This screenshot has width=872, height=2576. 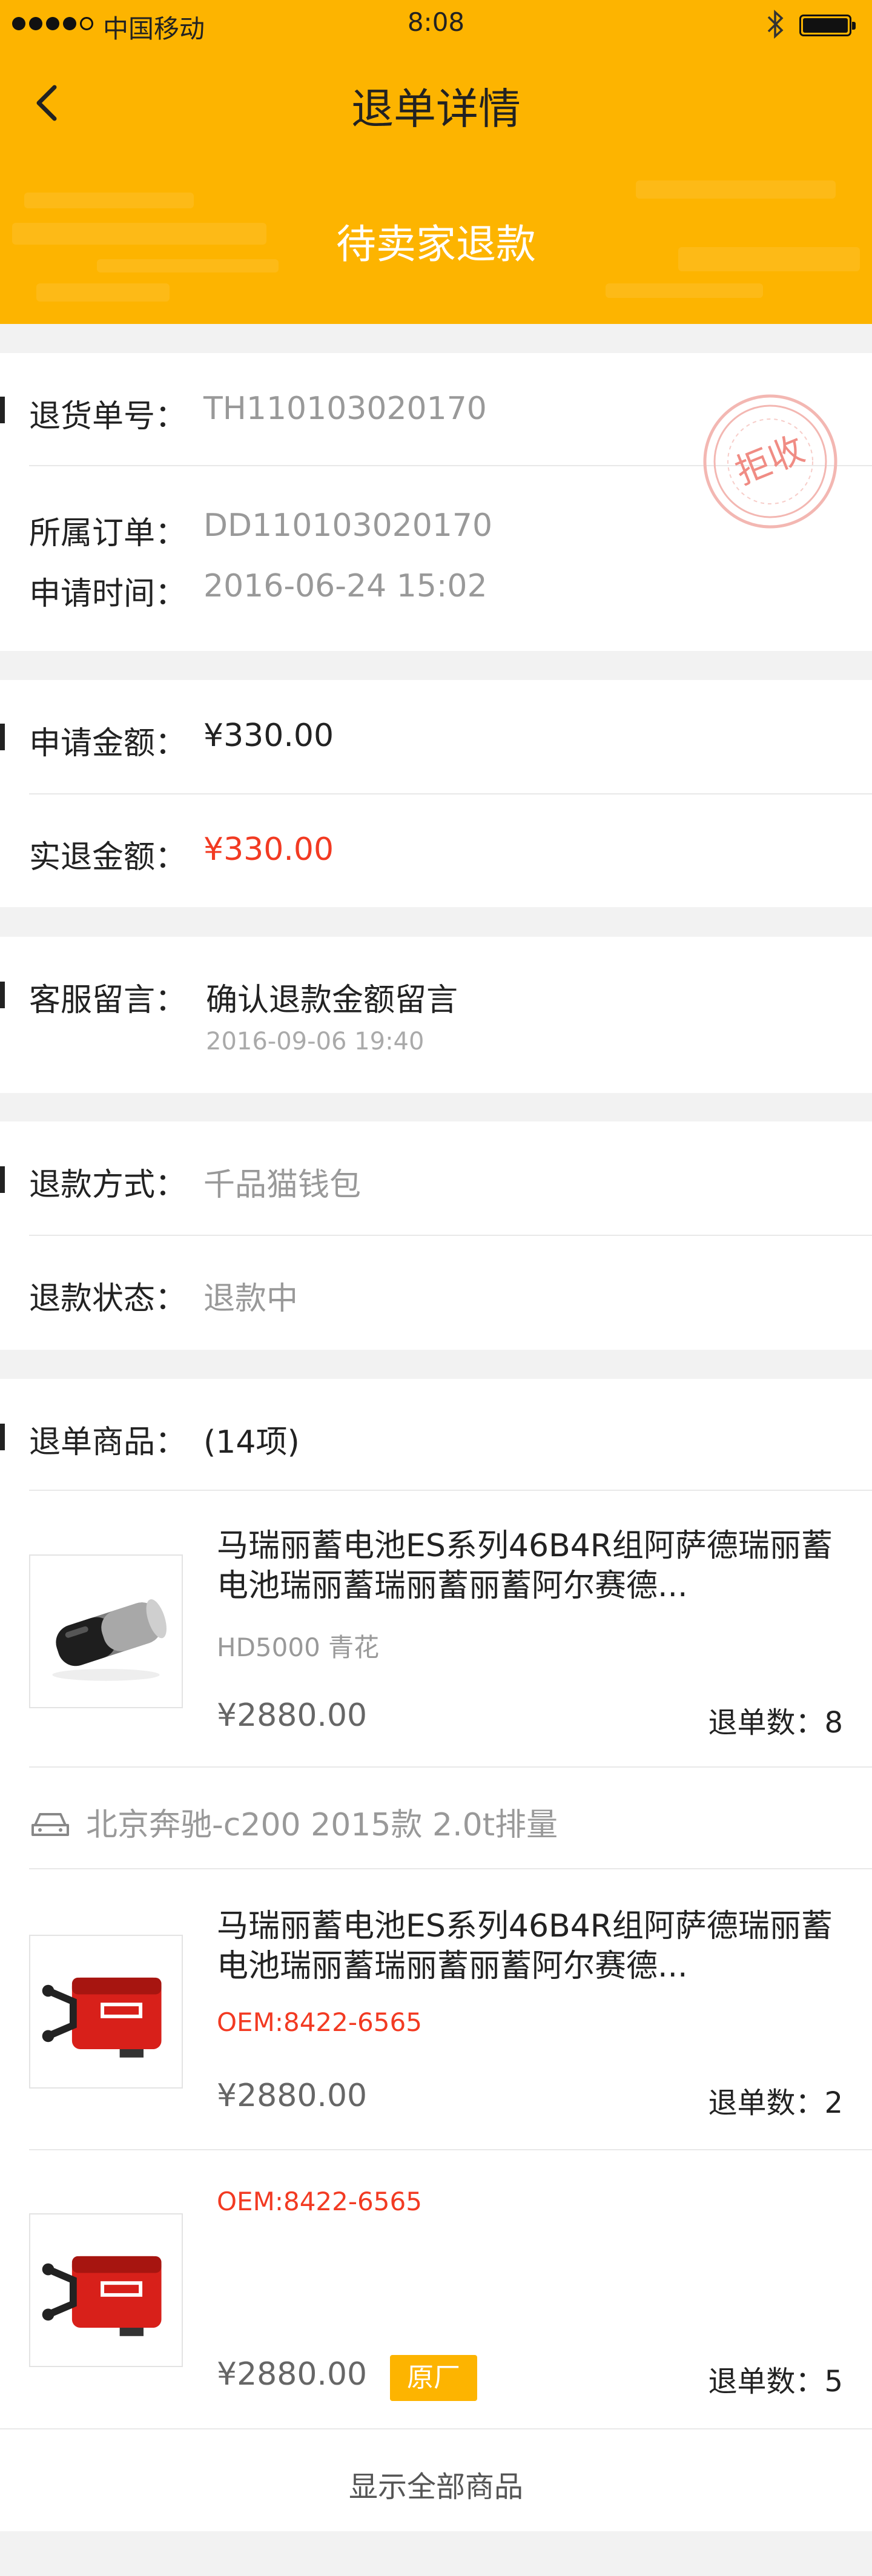 I want to click on return-no-value: TH110103020170, so click(x=345, y=409).